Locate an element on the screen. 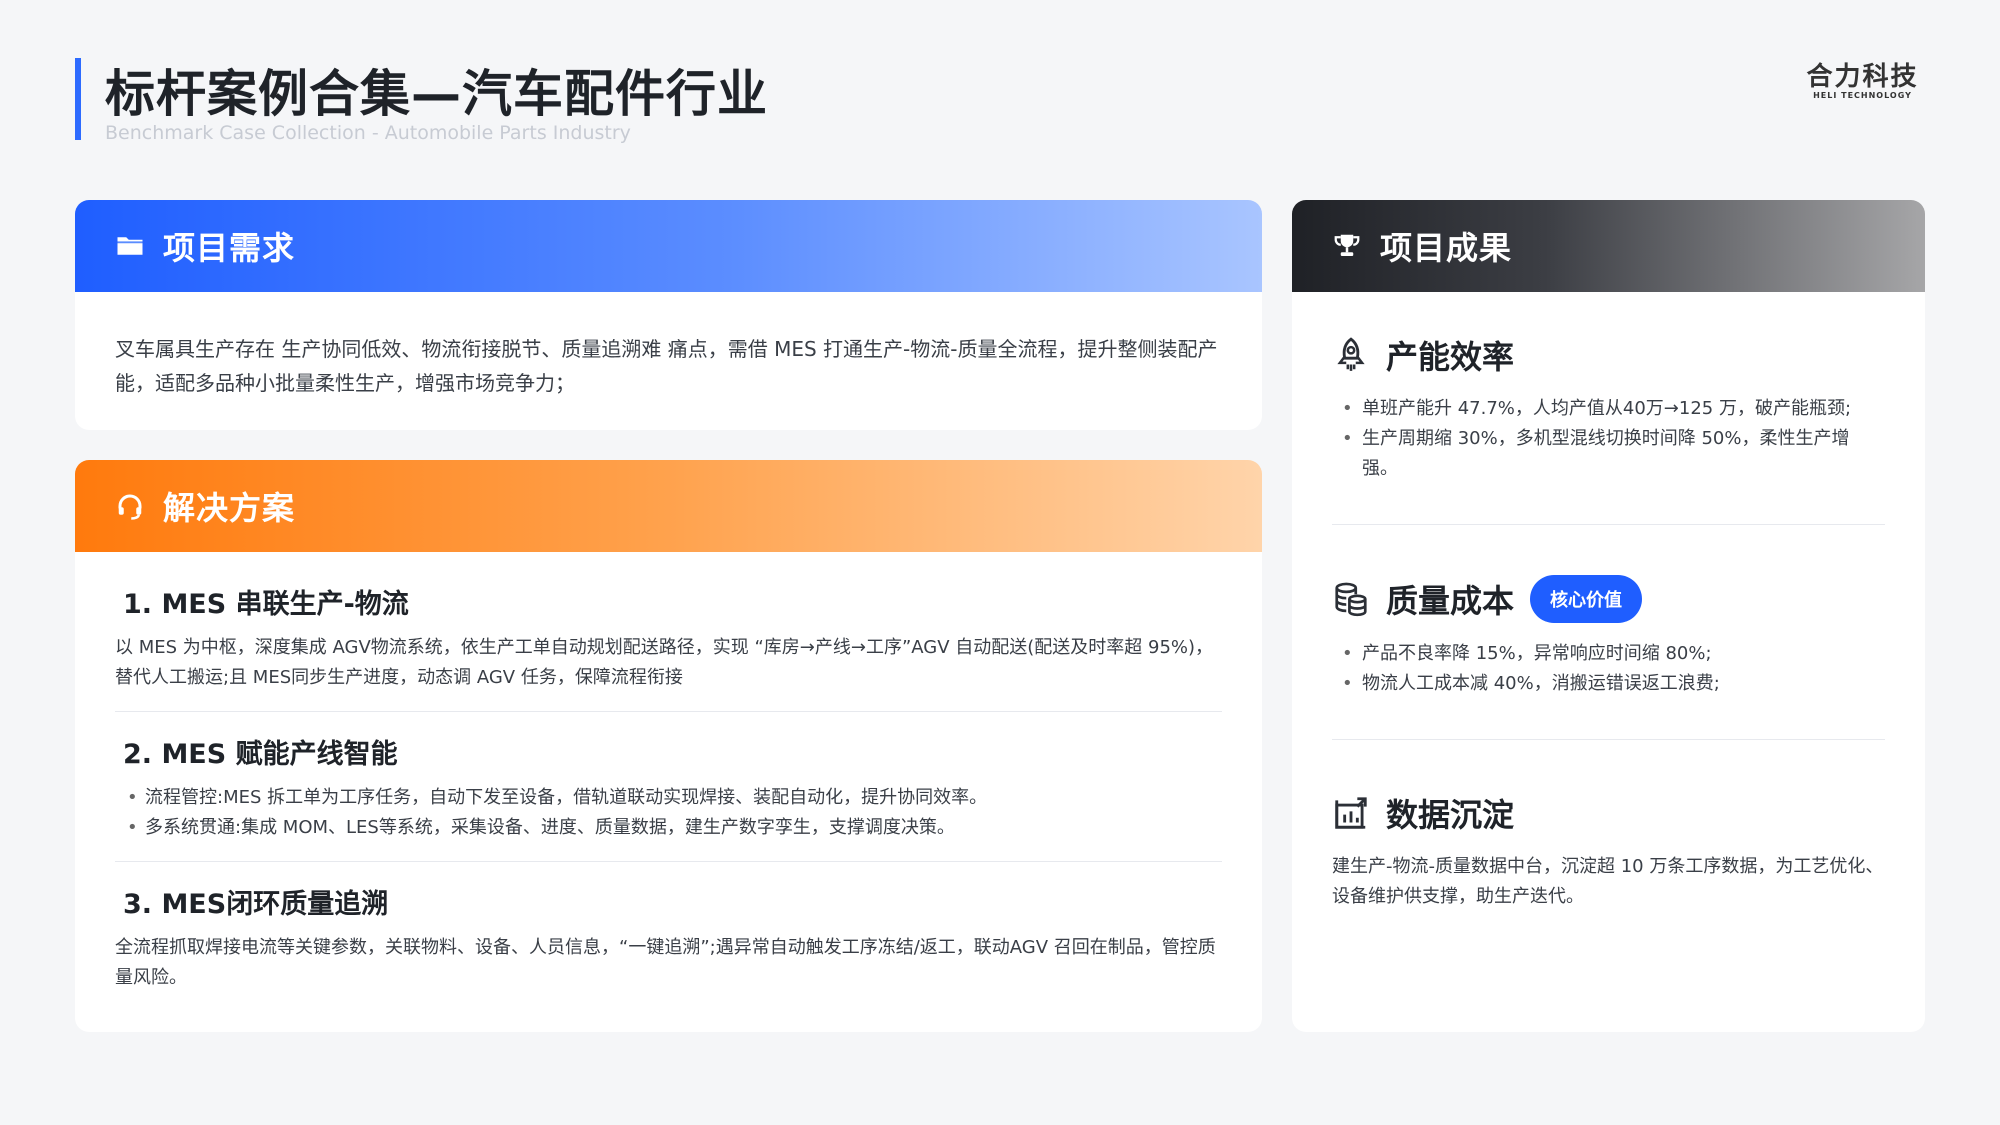  company-logo: 合力科技 HELI TECHNOLOGY is located at coordinates (1862, 78).